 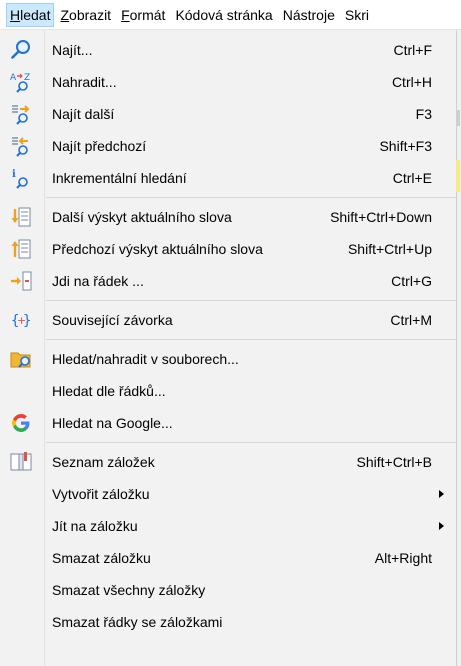 What do you see at coordinates (142, 217) in the screenshot?
I see `menu-item-next-word-occurrence-label: Další výskyt aktuálního slova` at bounding box center [142, 217].